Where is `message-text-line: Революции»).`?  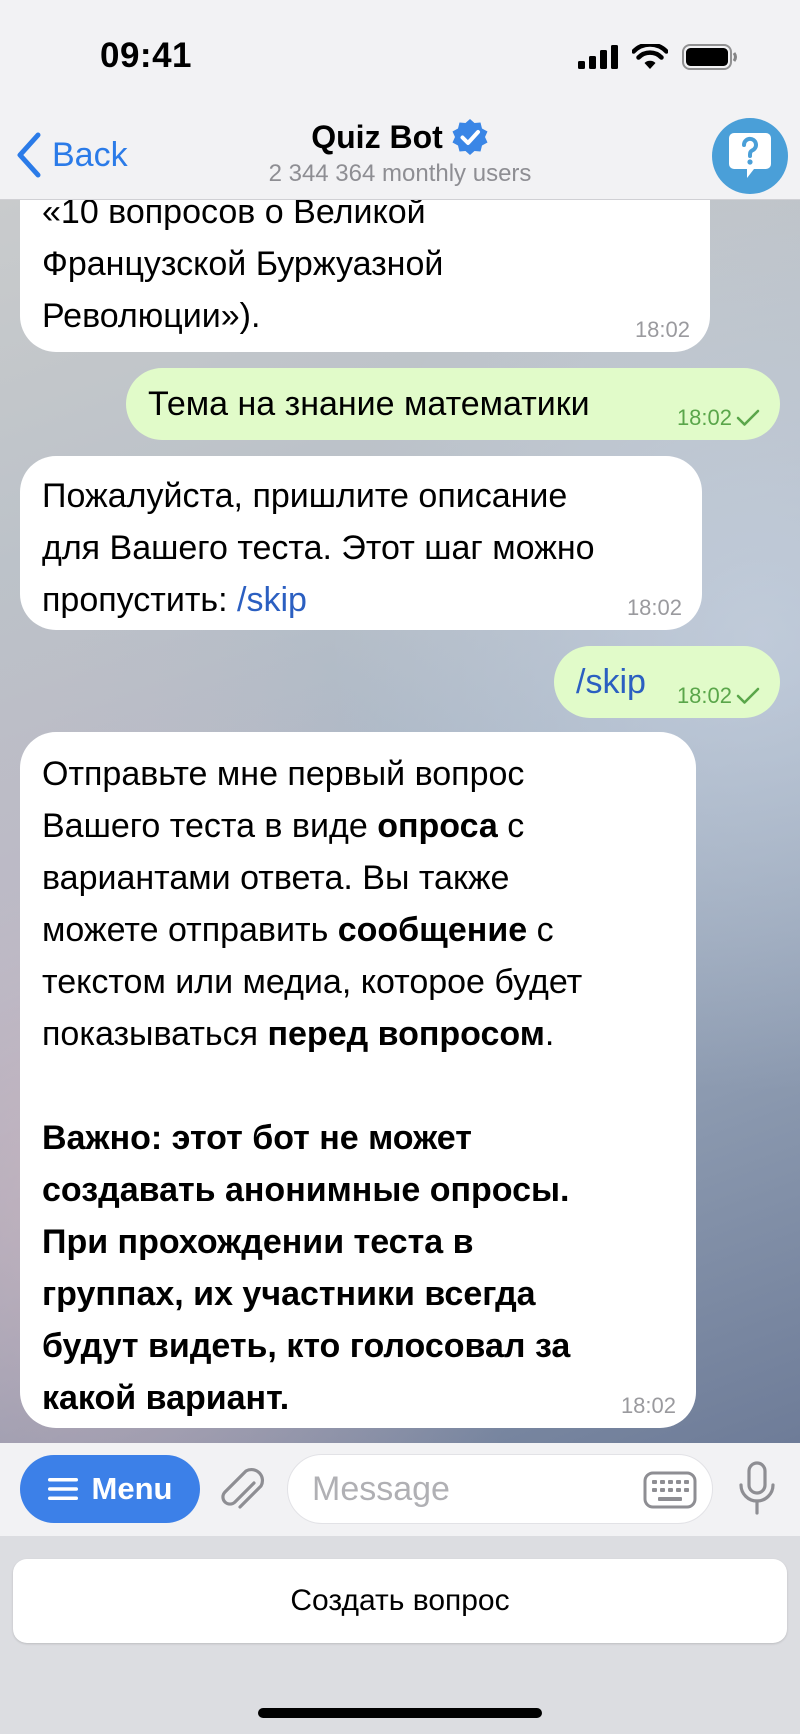
message-text-line: Революции»). is located at coordinates (151, 316).